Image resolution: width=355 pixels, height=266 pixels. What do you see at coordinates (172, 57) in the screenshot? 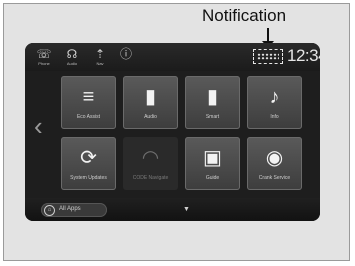
I see `status-bar: ☏ Phone ☊ Audio ⇡ Nav ⓘ 12:34` at bounding box center [172, 57].